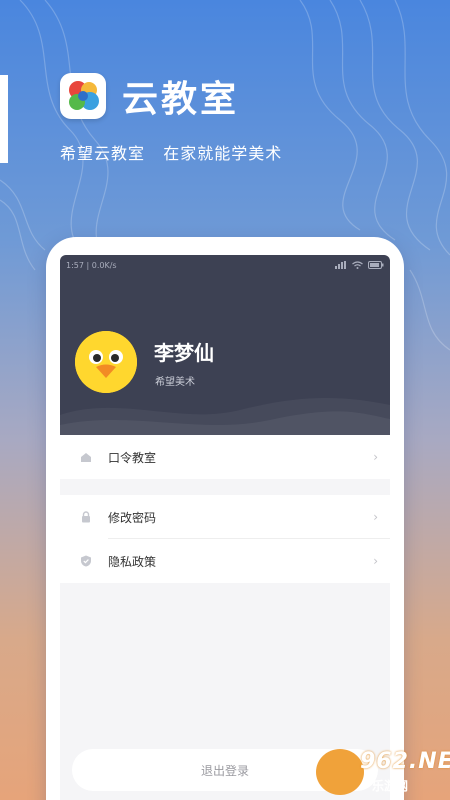  Describe the element at coordinates (132, 517) in the screenshot. I see `menu-item-label: 修改密码` at that location.